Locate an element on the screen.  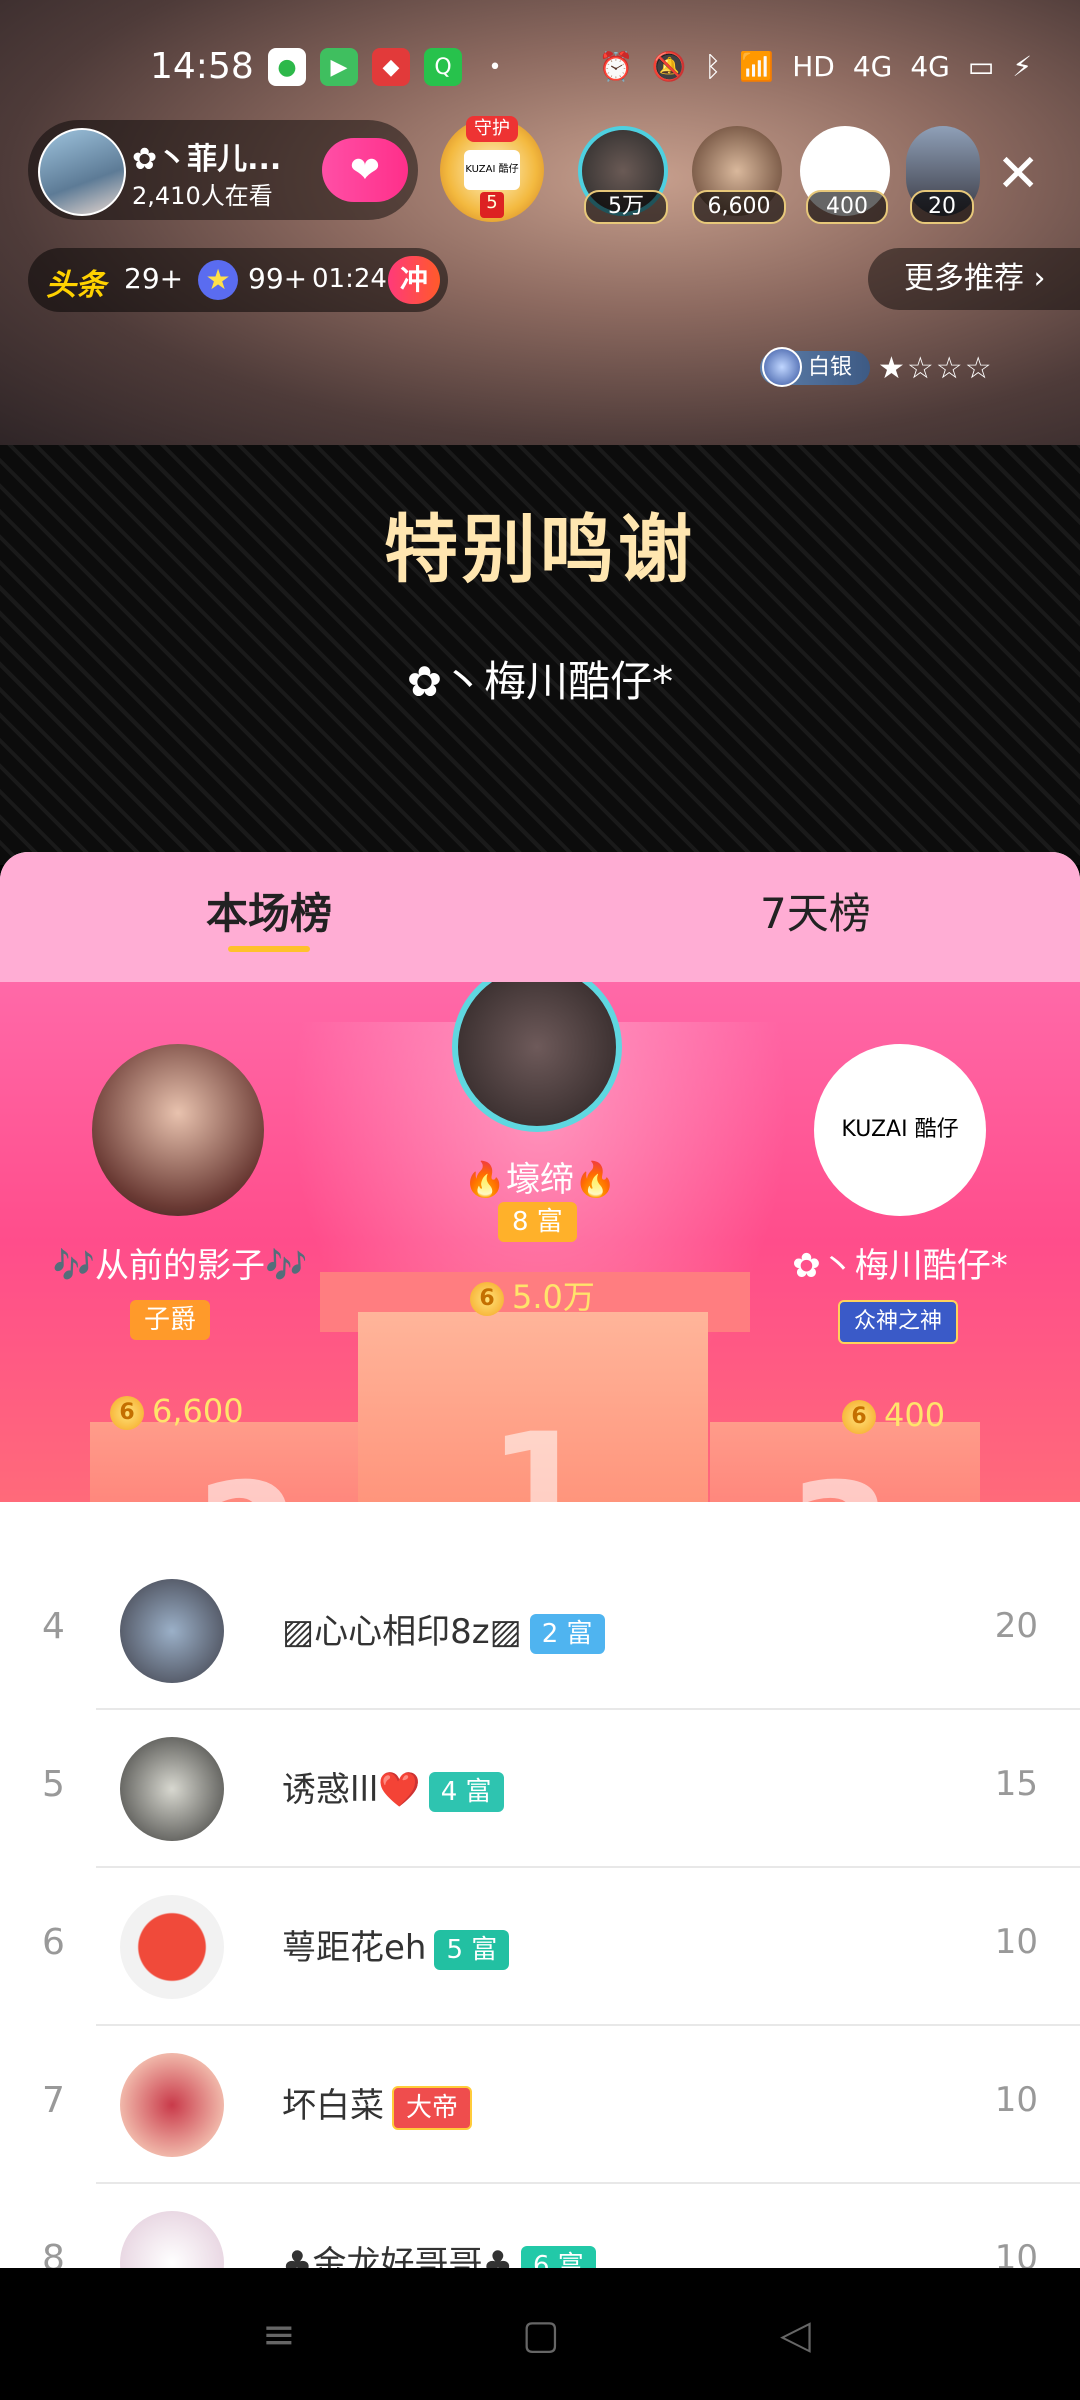
rush-button: 冲 is located at coordinates (414, 280).